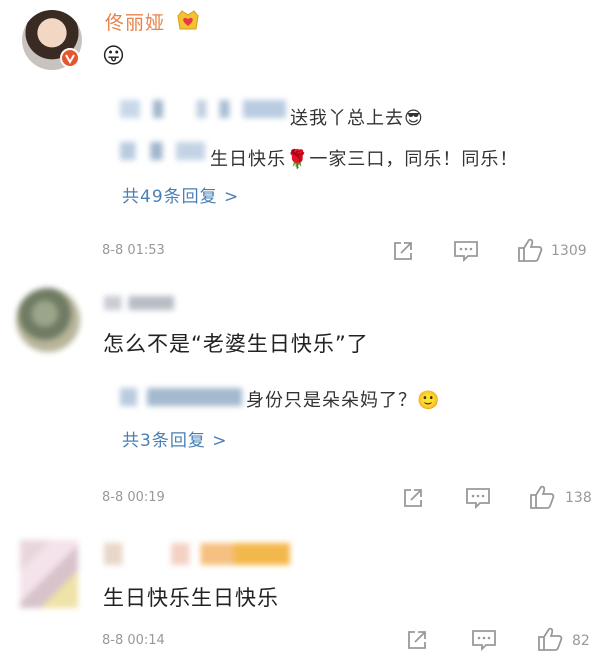 The height and width of the screenshot is (653, 600). Describe the element at coordinates (569, 251) in the screenshot. I see `like-count: 1309` at that location.